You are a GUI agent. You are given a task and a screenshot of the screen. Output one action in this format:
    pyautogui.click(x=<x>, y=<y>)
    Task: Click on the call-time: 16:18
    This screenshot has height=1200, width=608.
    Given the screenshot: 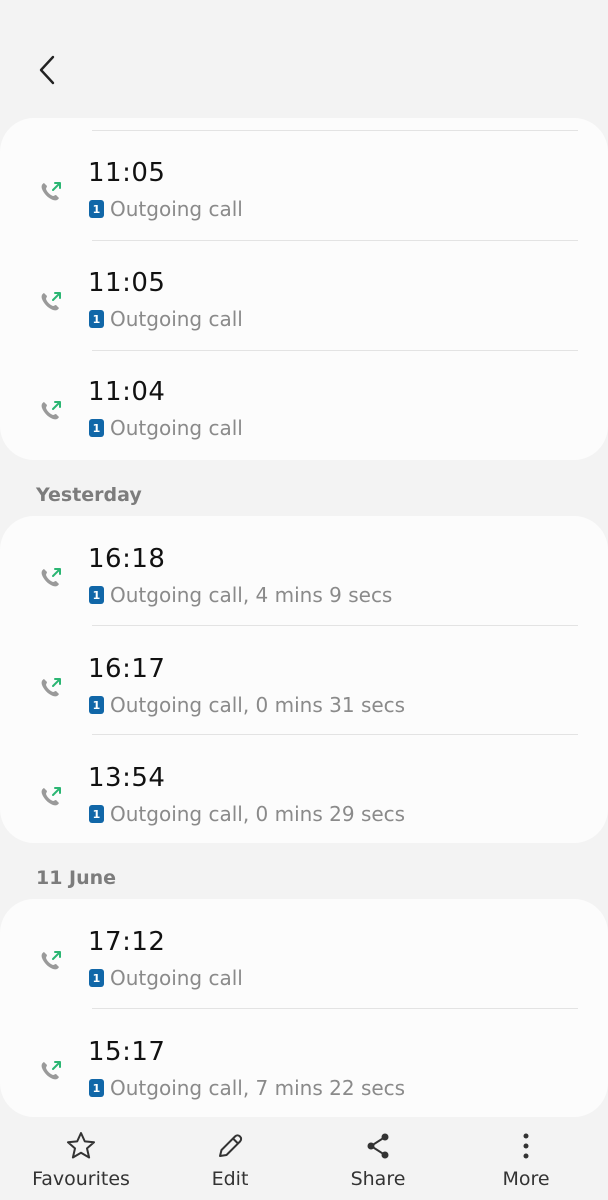 What is the action you would take?
    pyautogui.click(x=127, y=559)
    